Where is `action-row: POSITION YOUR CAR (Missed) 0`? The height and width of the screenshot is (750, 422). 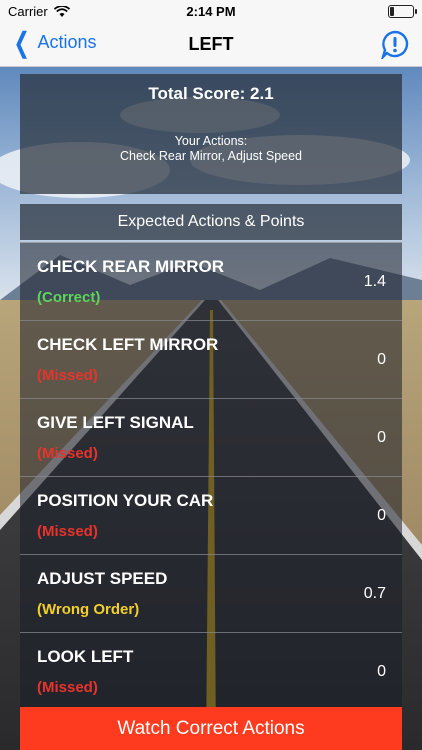 action-row: POSITION YOUR CAR (Missed) 0 is located at coordinates (211, 515).